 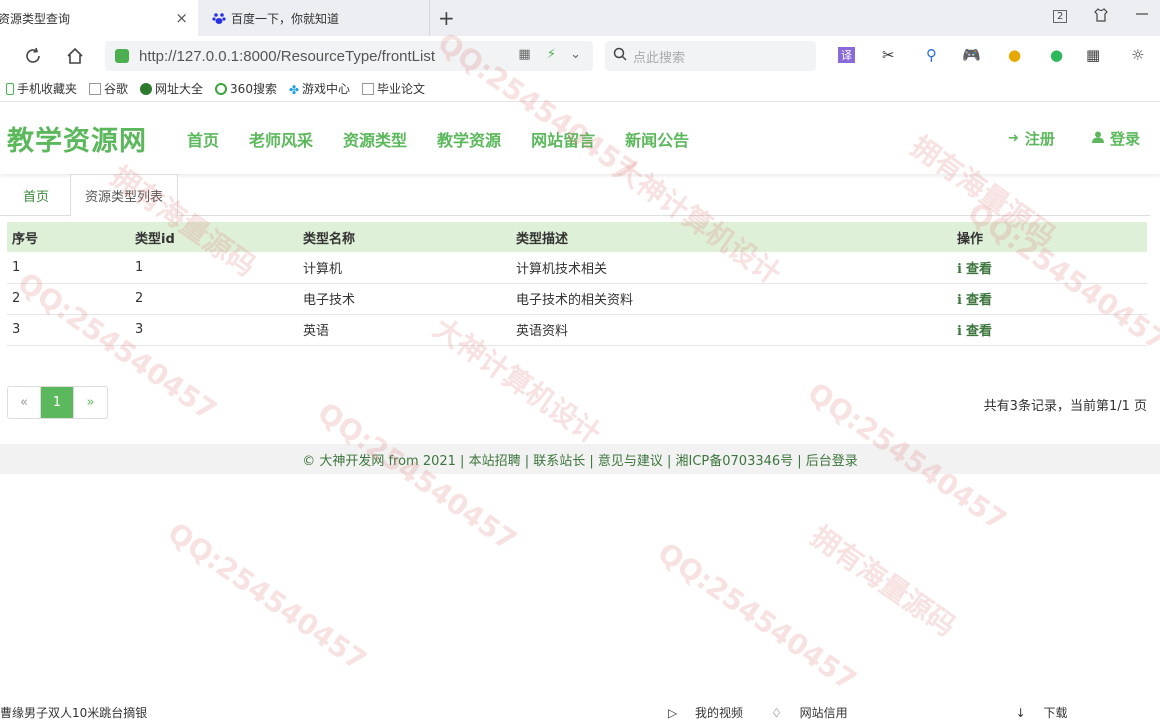 I want to click on nav-teachers: 老师风采, so click(x=281, y=139).